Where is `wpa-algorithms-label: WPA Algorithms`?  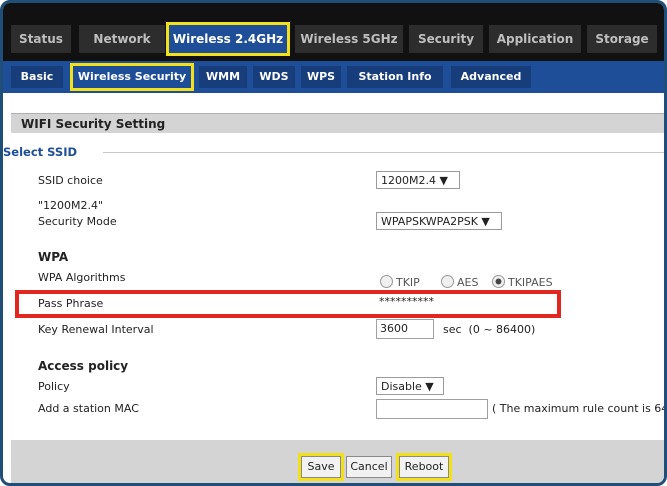
wpa-algorithms-label: WPA Algorithms is located at coordinates (82, 277).